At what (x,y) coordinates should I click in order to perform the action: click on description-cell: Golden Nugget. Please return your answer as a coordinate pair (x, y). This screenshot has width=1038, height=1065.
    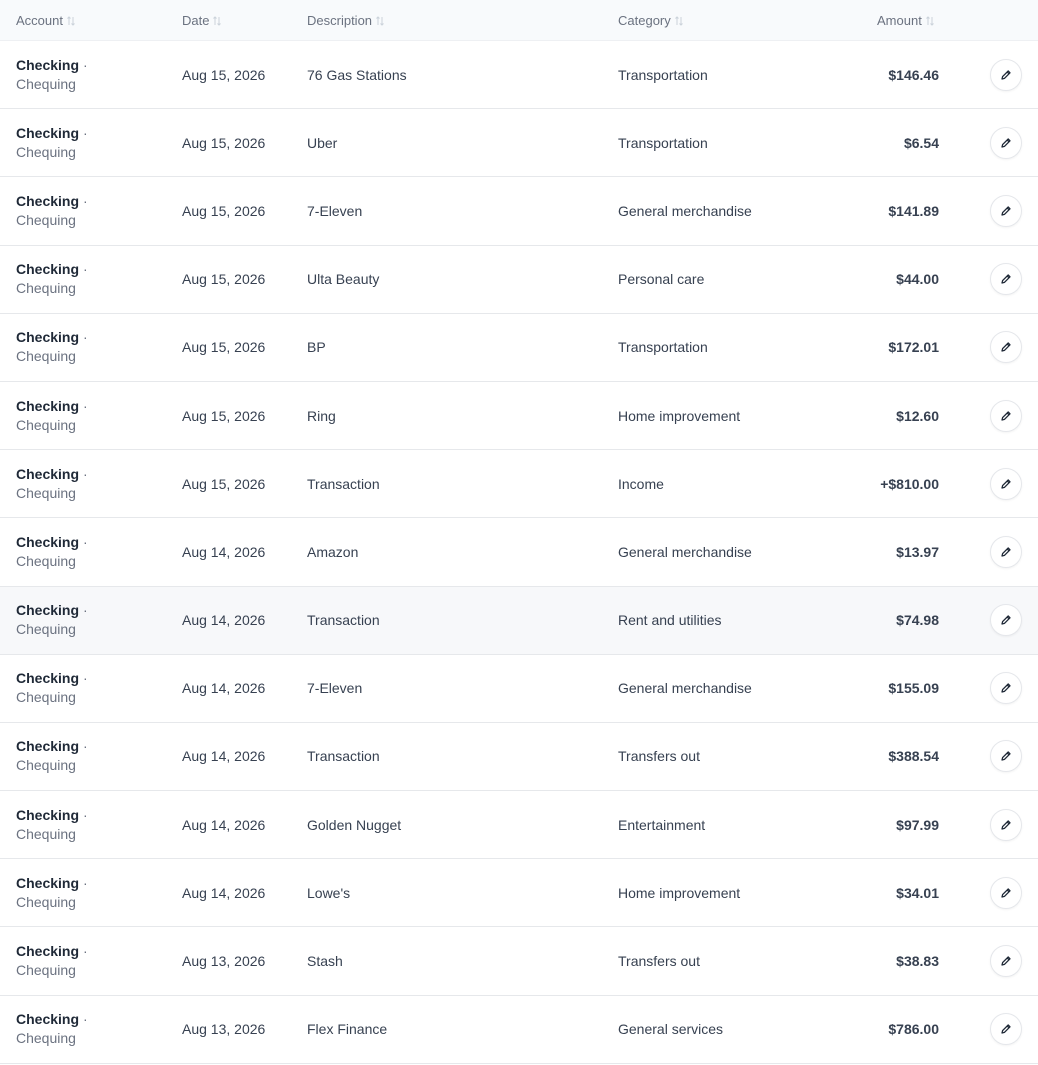
    Looking at the image, I should click on (354, 824).